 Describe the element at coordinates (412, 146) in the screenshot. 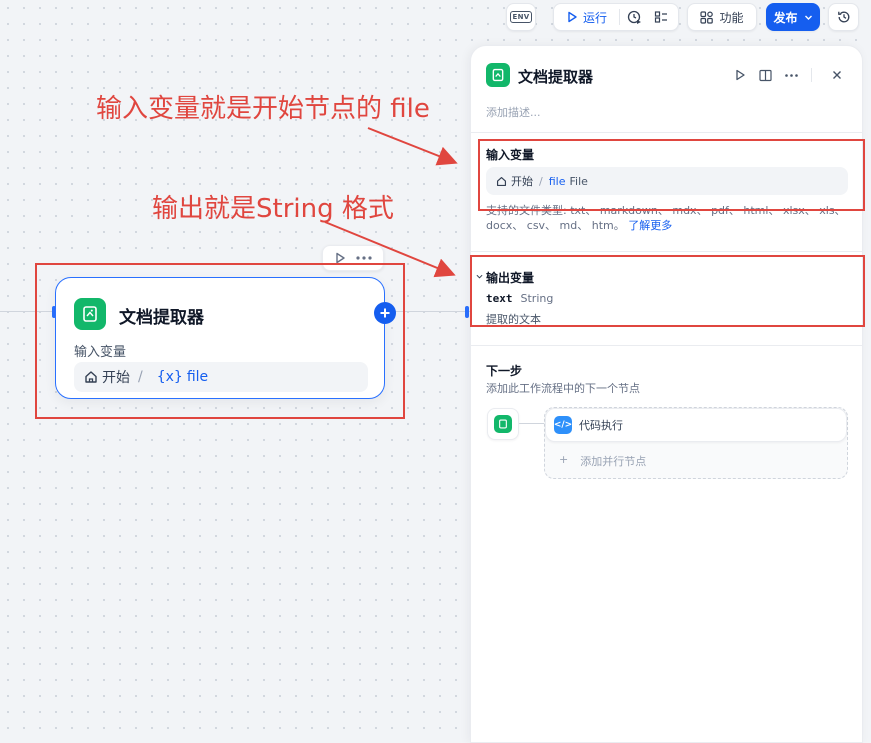

I see `arrow-to-input` at that location.